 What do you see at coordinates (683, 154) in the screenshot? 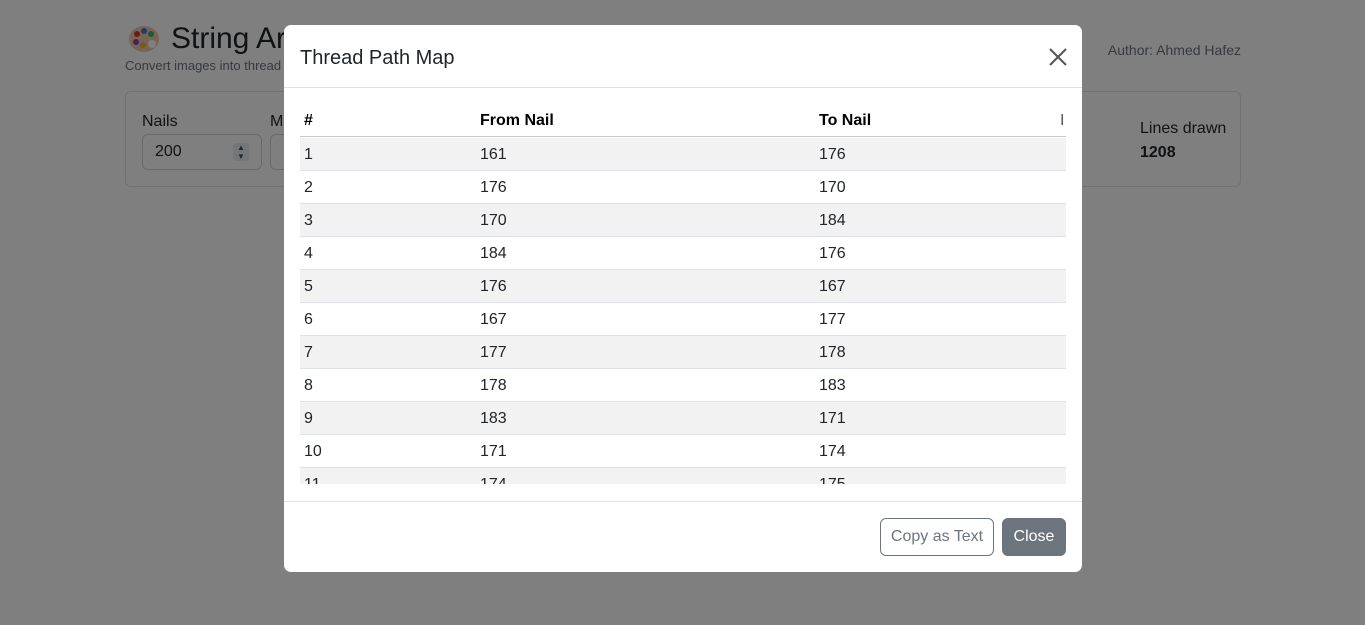
I see `table-row: 1 161 176` at bounding box center [683, 154].